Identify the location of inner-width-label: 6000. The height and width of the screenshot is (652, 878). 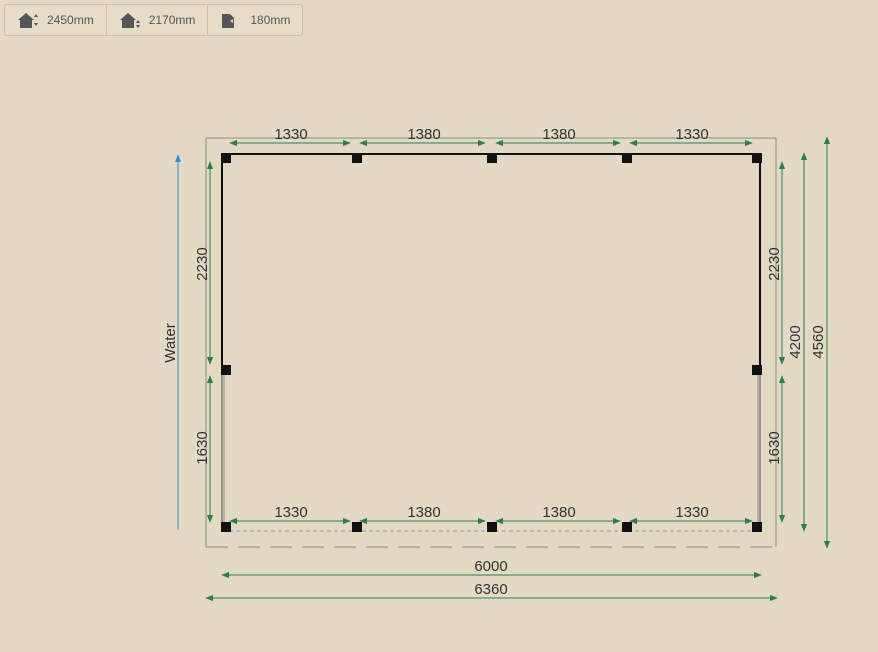
(490, 566).